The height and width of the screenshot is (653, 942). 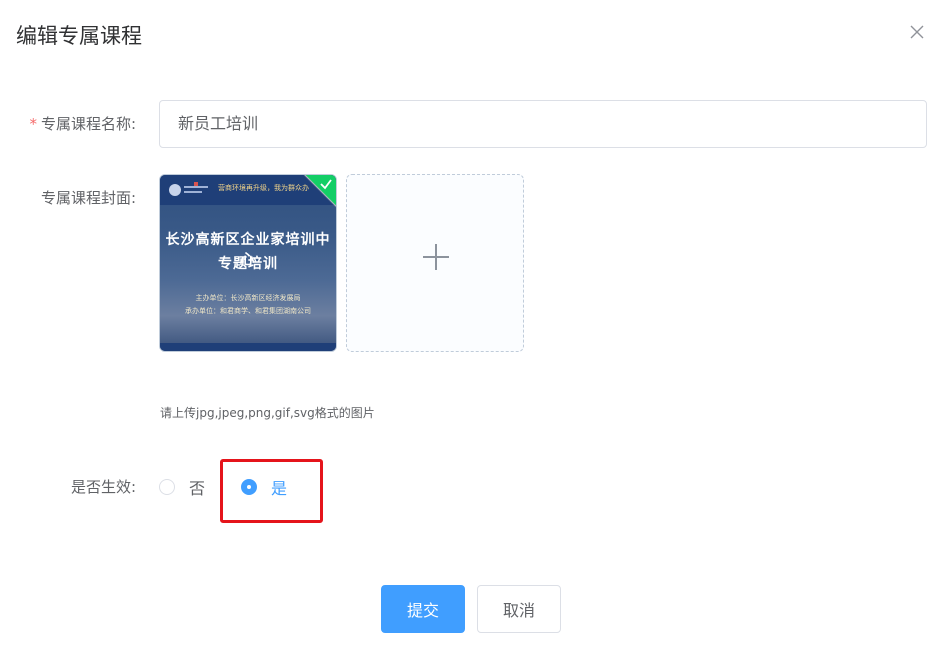 What do you see at coordinates (519, 609) in the screenshot?
I see `cancel-button: 取消` at bounding box center [519, 609].